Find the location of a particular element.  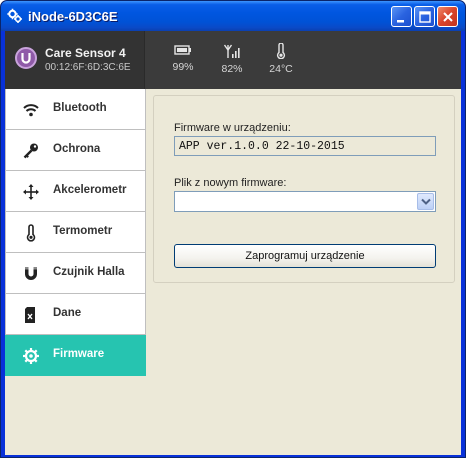

title-bar: iNode-6D3C6E is located at coordinates (233, 16).